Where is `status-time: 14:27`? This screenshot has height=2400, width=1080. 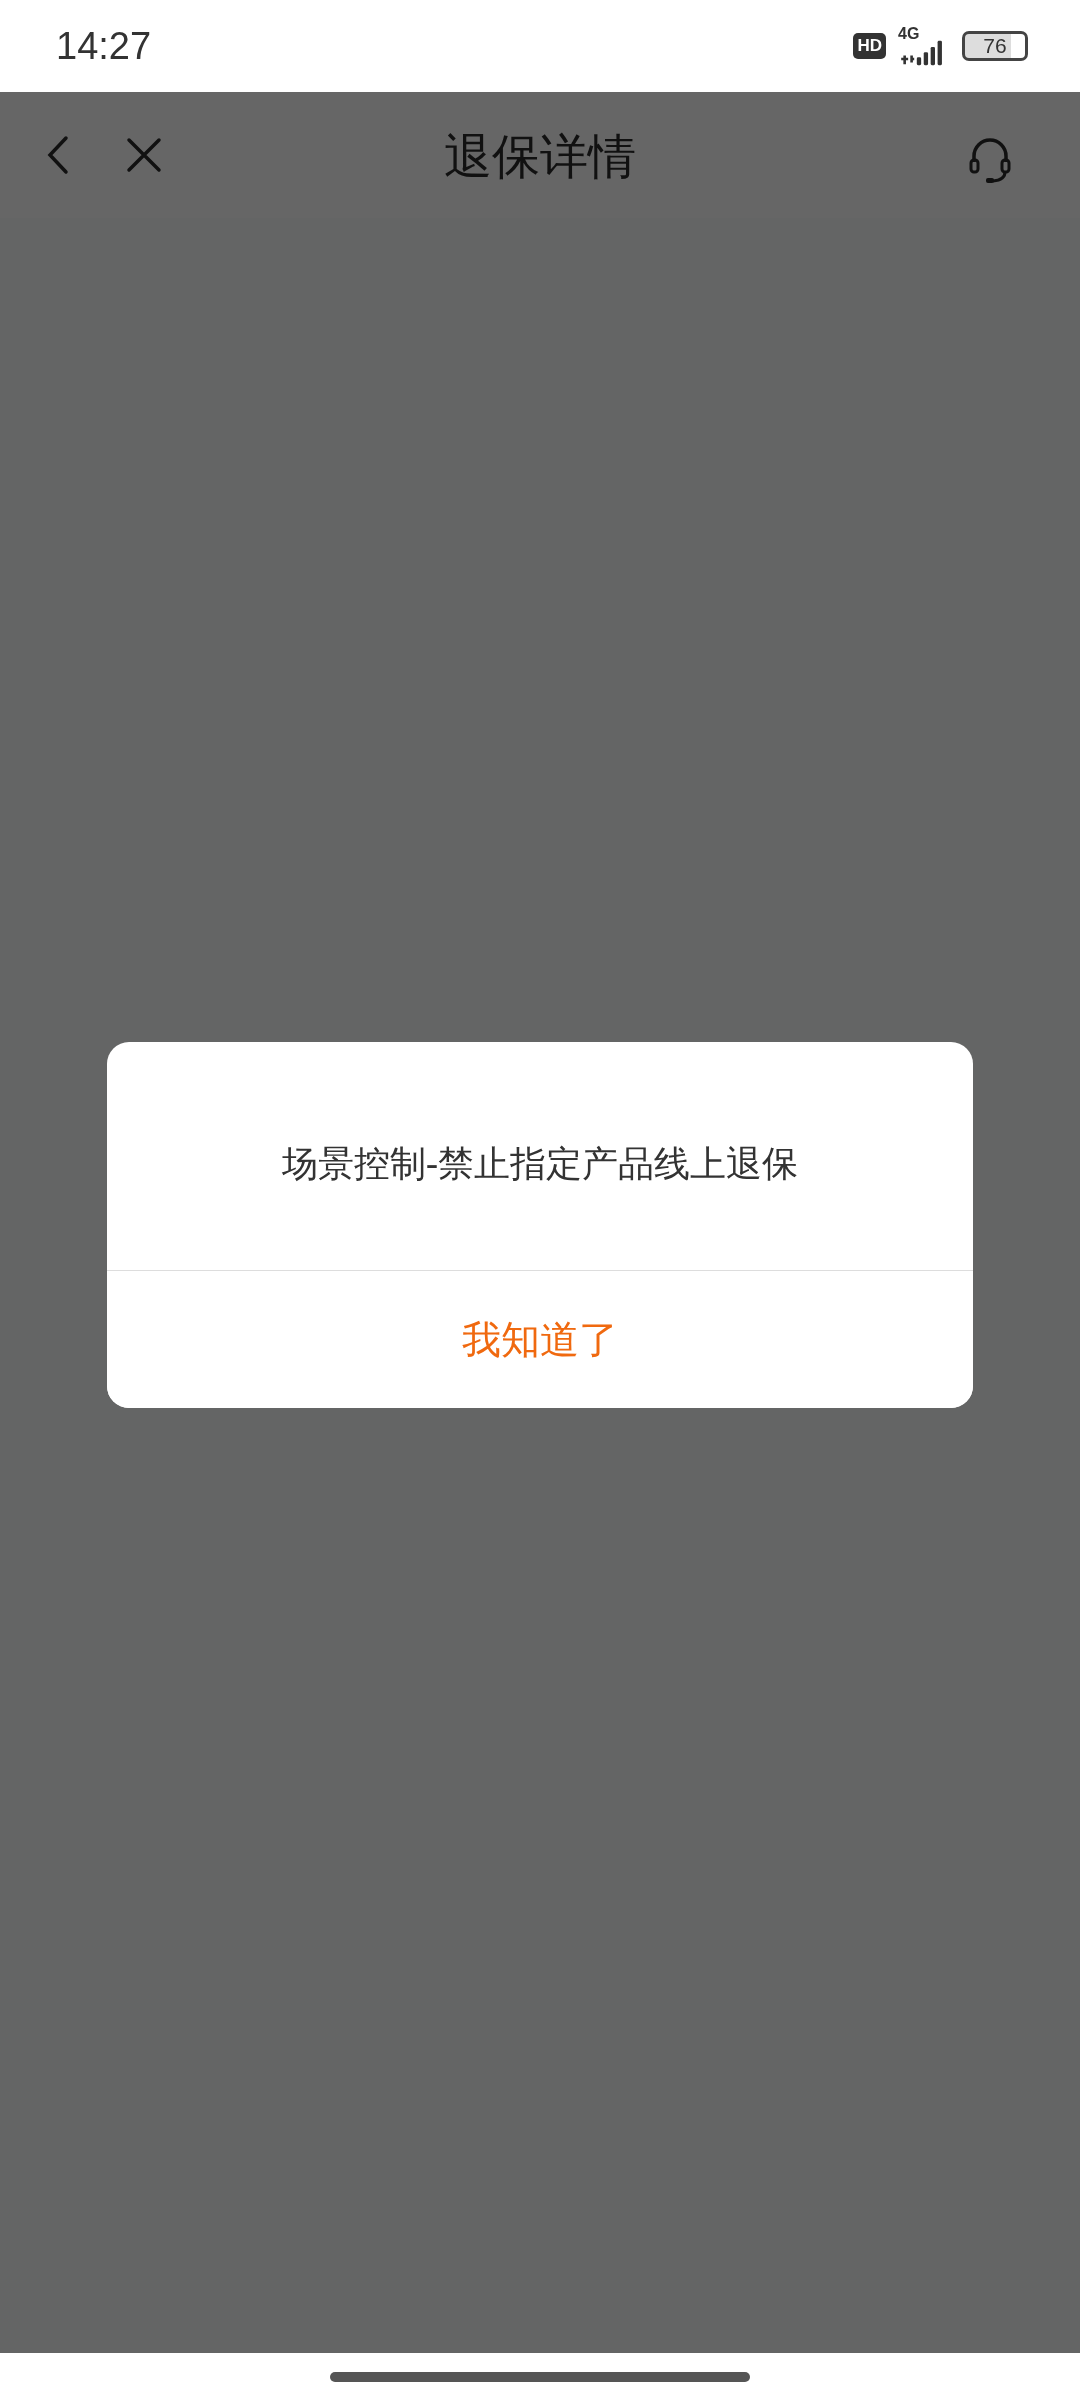
status-time: 14:27 is located at coordinates (104, 46).